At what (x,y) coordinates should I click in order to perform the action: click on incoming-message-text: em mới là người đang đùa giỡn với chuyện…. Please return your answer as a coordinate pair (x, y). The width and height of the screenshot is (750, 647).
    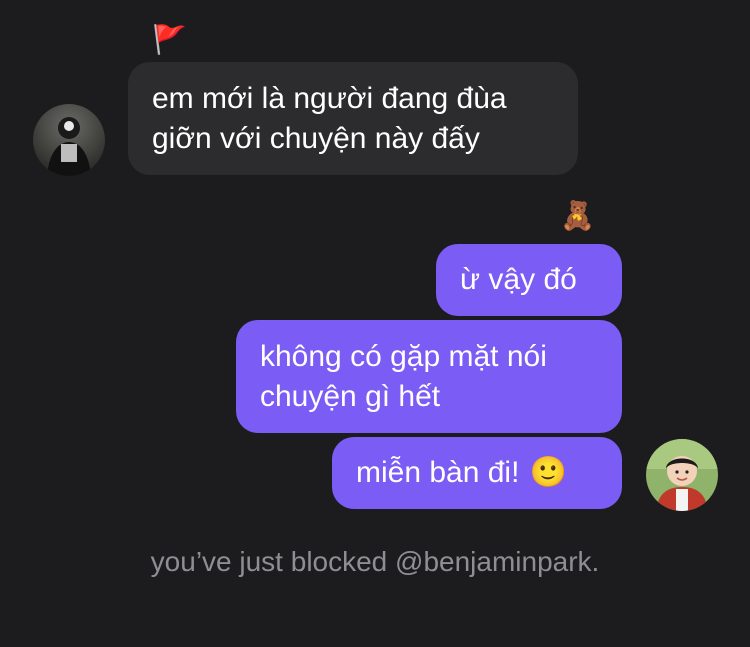
    Looking at the image, I should click on (329, 118).